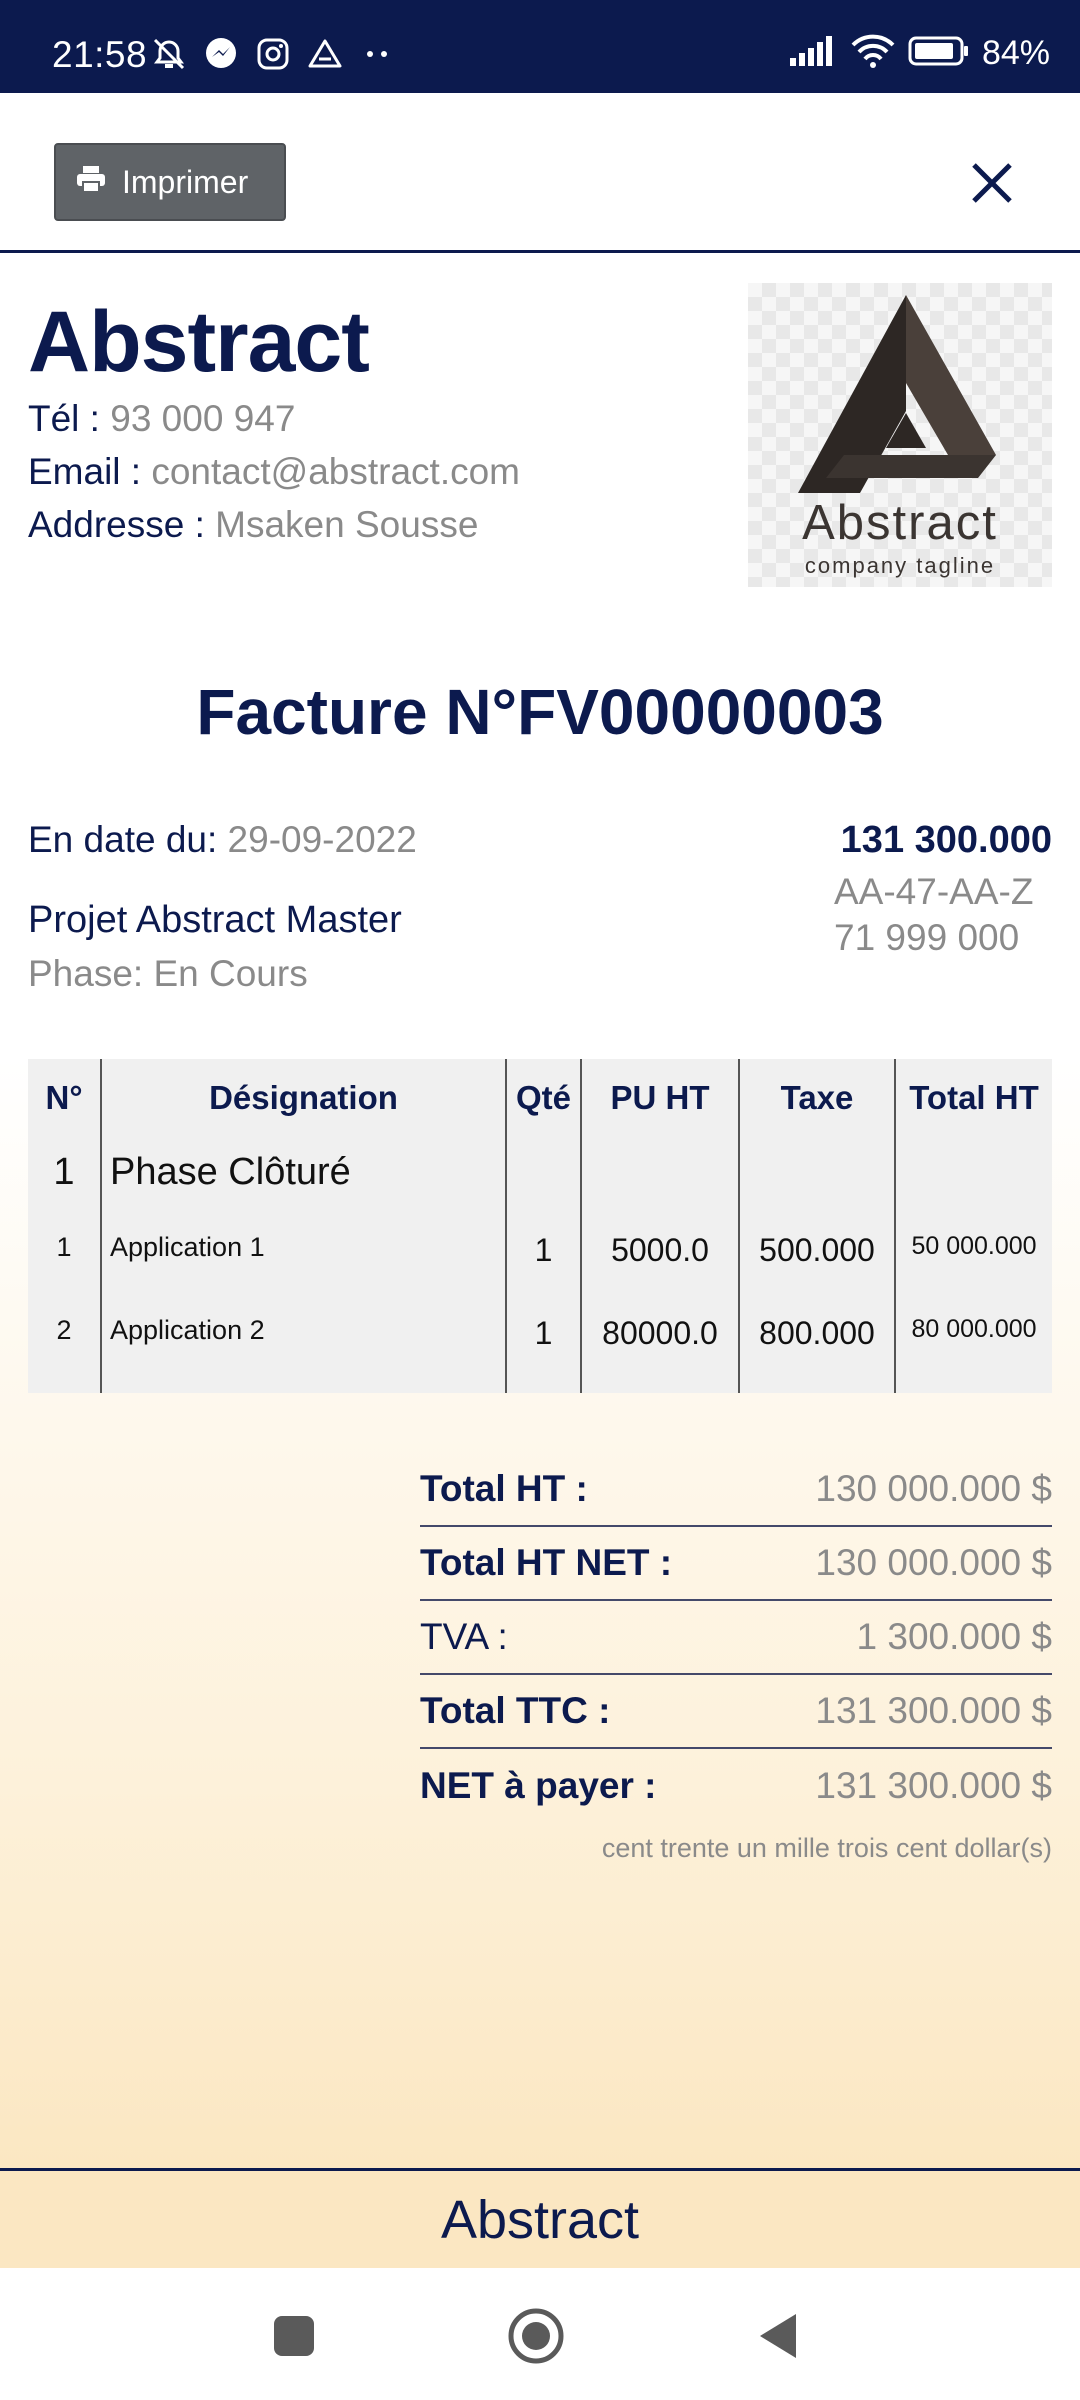  I want to click on net-a-payer-label: NET à payer :, so click(538, 1785).